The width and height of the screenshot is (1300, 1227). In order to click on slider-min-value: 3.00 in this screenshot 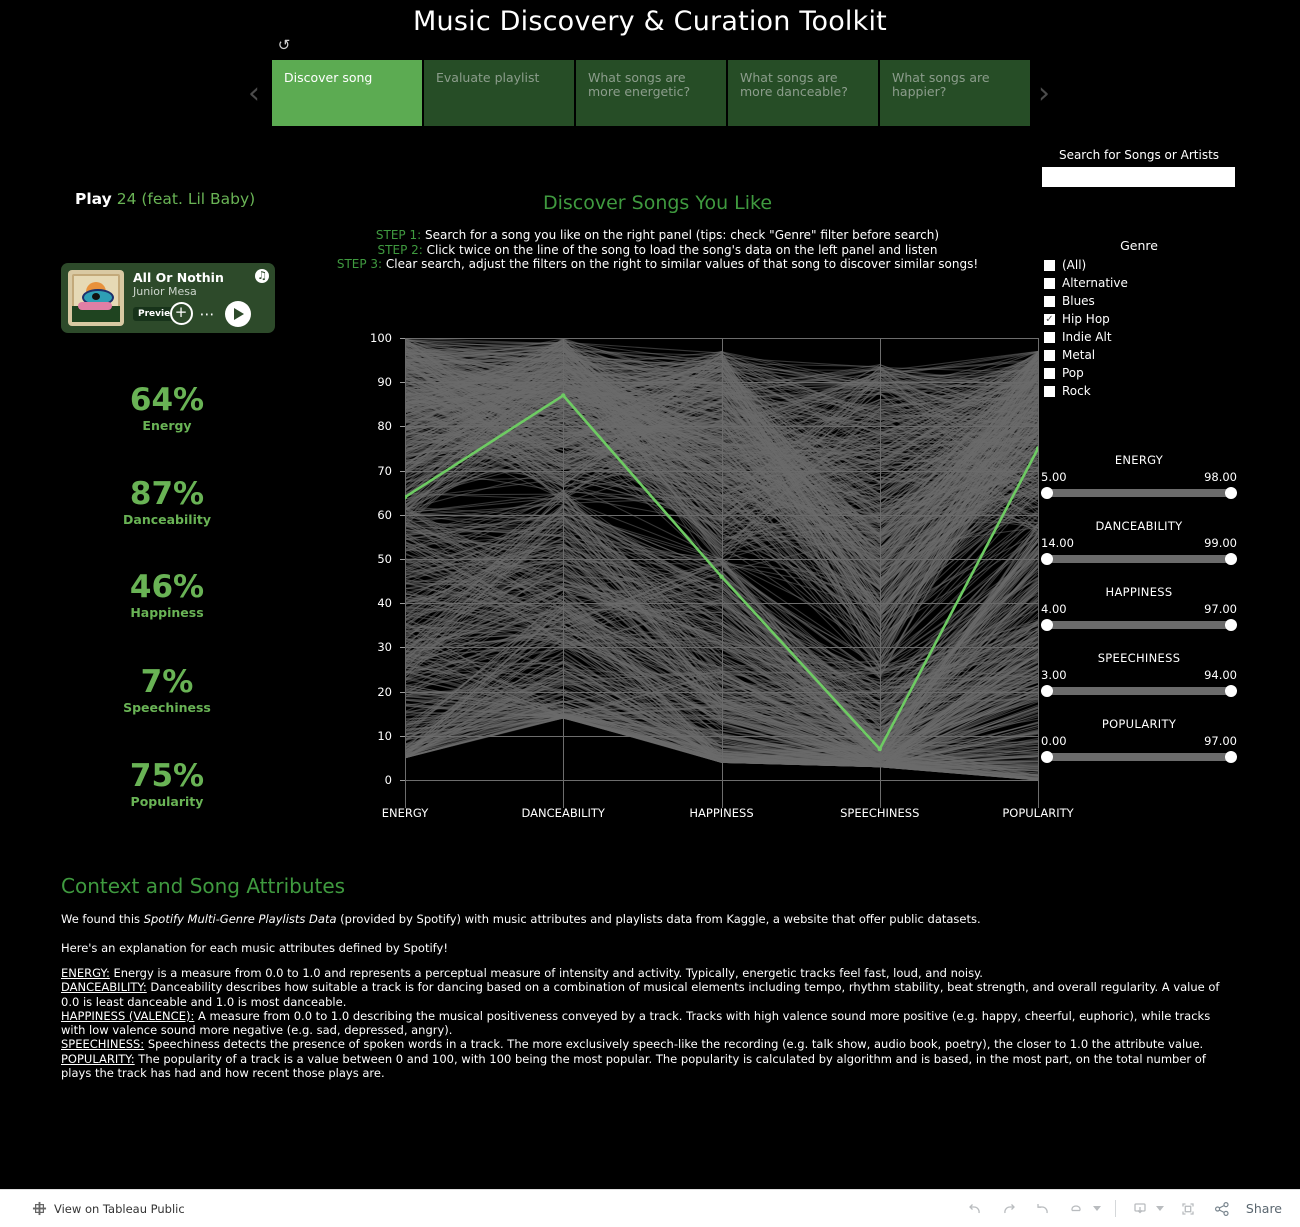, I will do `click(1054, 675)`.